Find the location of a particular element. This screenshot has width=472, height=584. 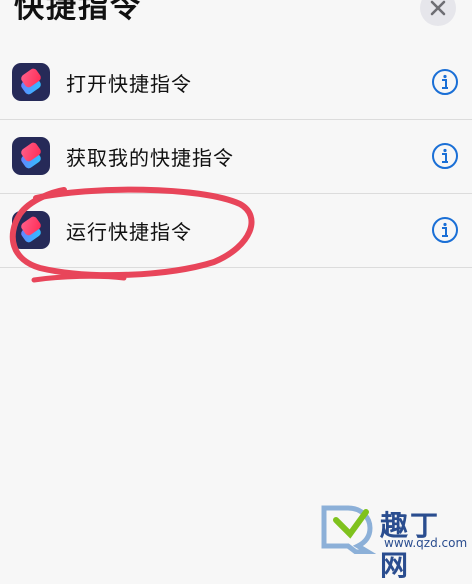

close-button is located at coordinates (438, 13).